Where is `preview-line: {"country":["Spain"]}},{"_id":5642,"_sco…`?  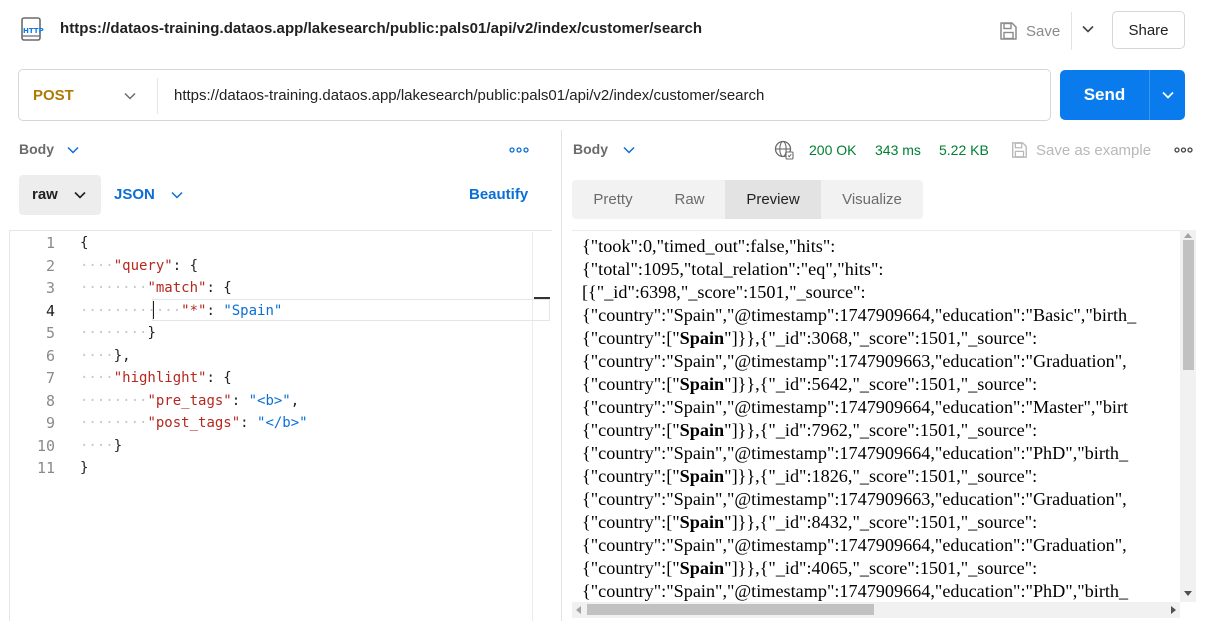 preview-line: {"country":["Spain"]}},{"_id":5642,"_sco… is located at coordinates (810, 384).